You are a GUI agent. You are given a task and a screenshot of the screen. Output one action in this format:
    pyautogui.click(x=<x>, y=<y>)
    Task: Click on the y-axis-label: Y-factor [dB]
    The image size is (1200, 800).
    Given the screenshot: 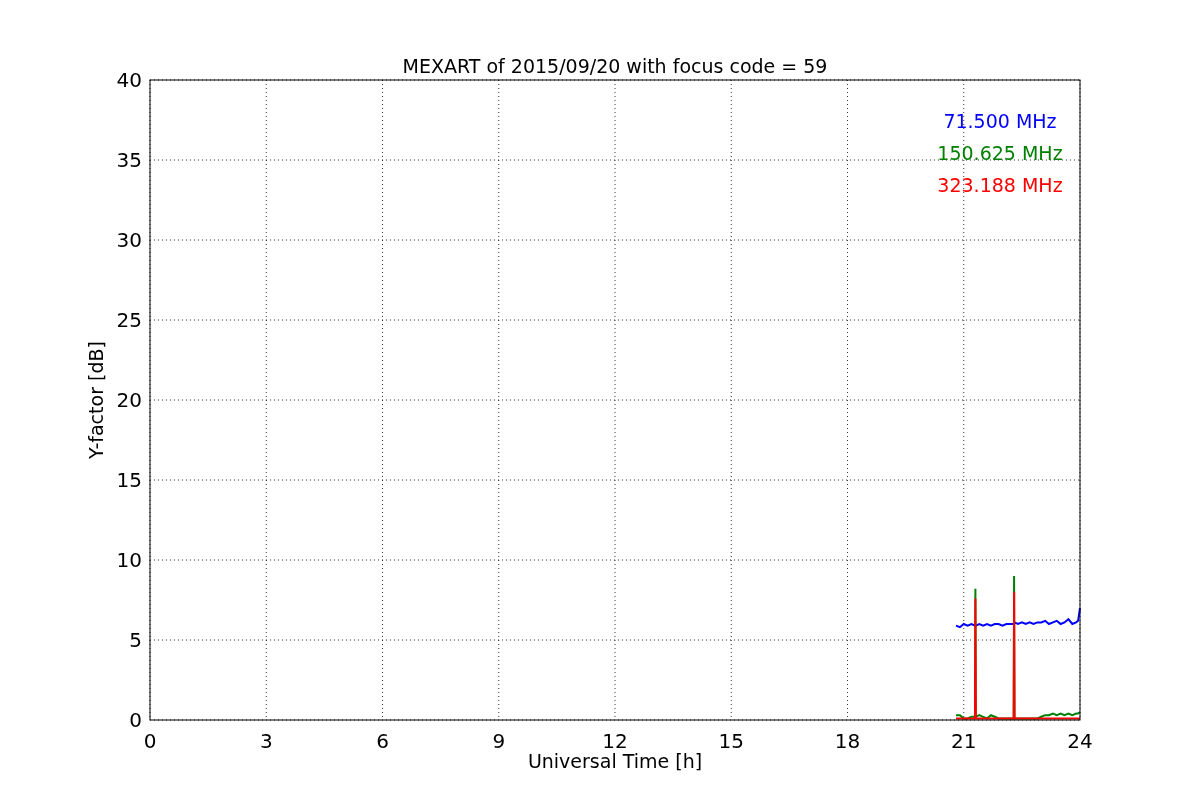 What is the action you would take?
    pyautogui.click(x=96, y=400)
    